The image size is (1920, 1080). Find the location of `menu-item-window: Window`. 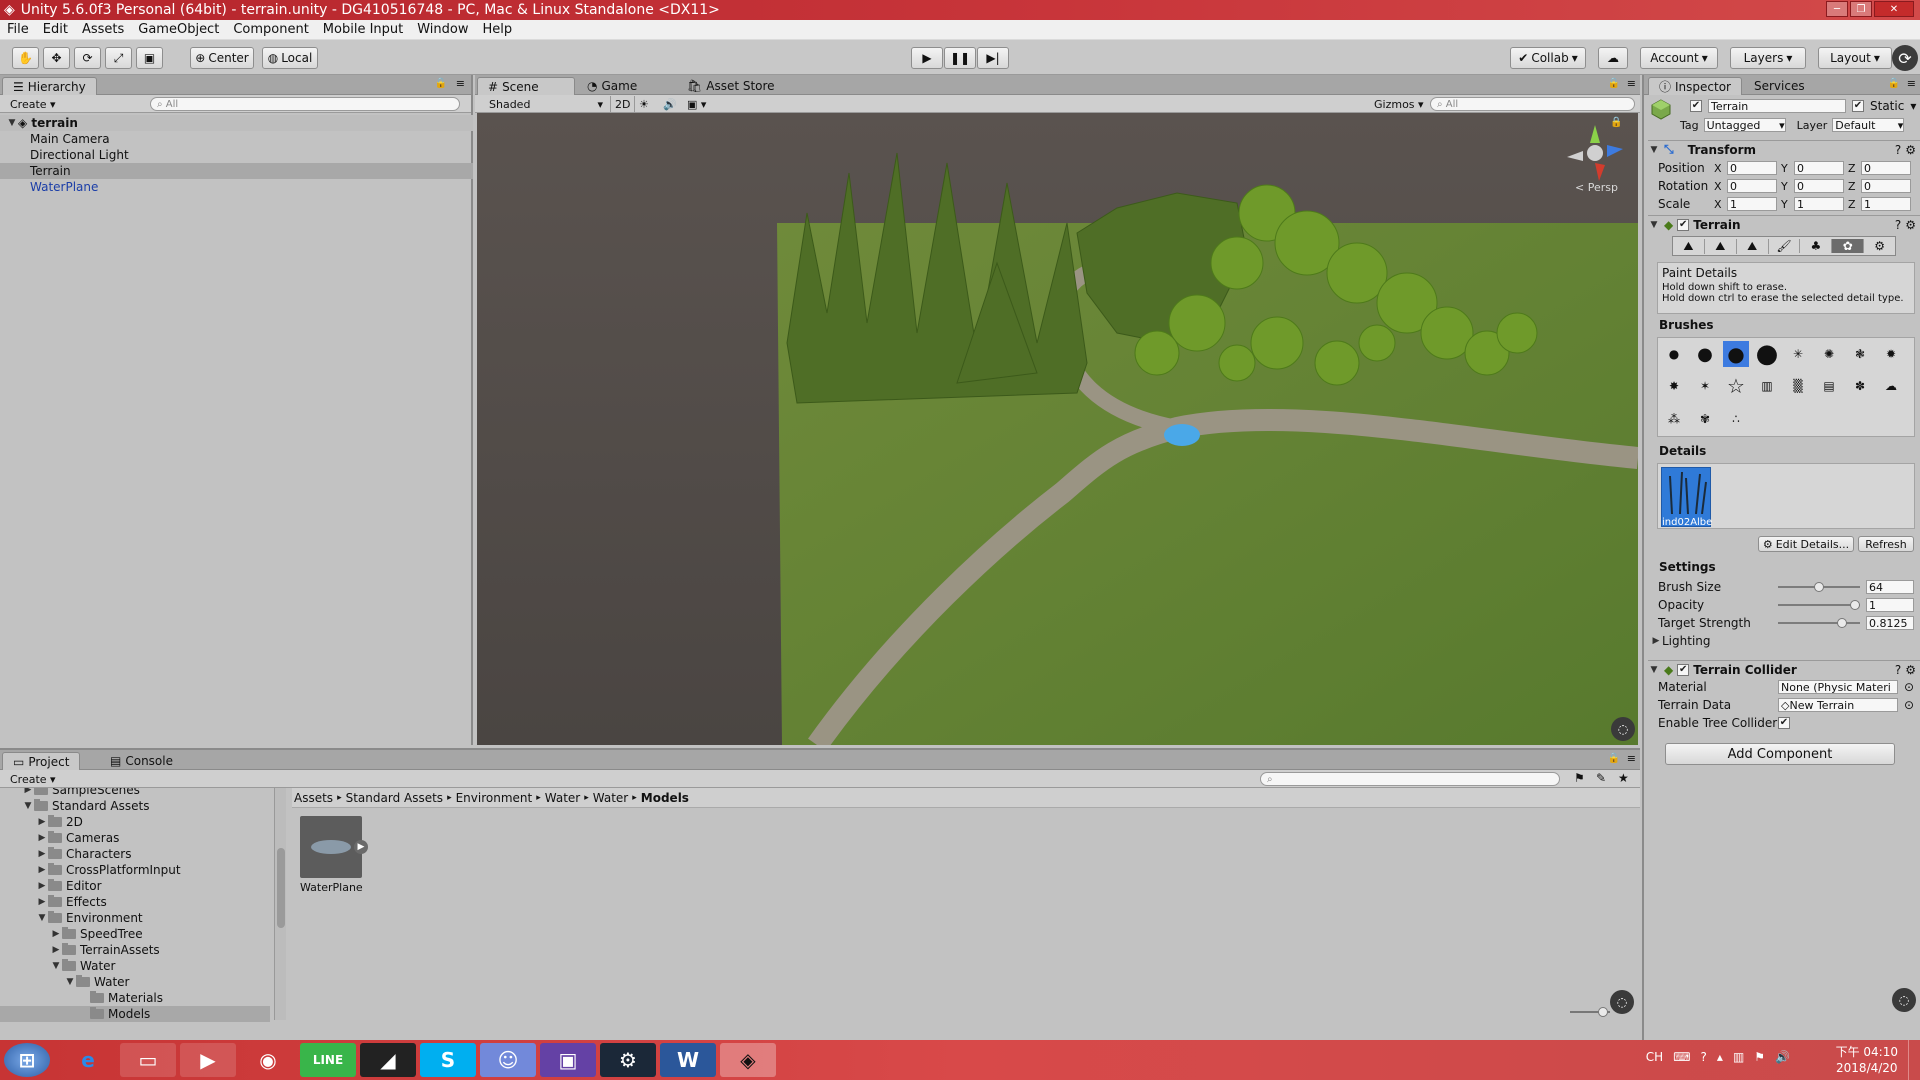

menu-item-window: Window is located at coordinates (442, 29).